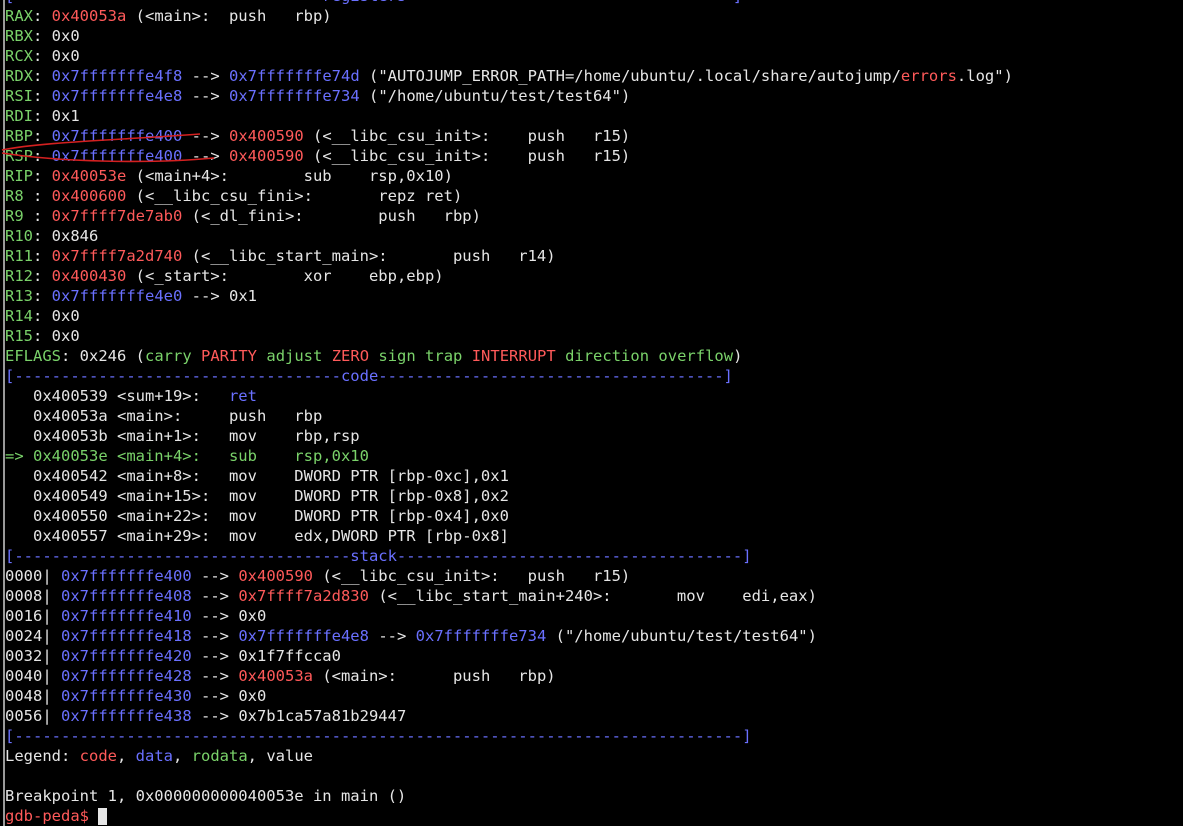  I want to click on text-segment: 0x7fffffffe430, so click(126, 696).